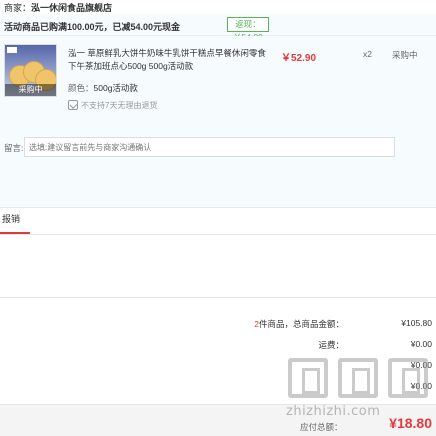 The height and width of the screenshot is (436, 436). What do you see at coordinates (73, 105) in the screenshot?
I see `return-policy-icon` at bounding box center [73, 105].